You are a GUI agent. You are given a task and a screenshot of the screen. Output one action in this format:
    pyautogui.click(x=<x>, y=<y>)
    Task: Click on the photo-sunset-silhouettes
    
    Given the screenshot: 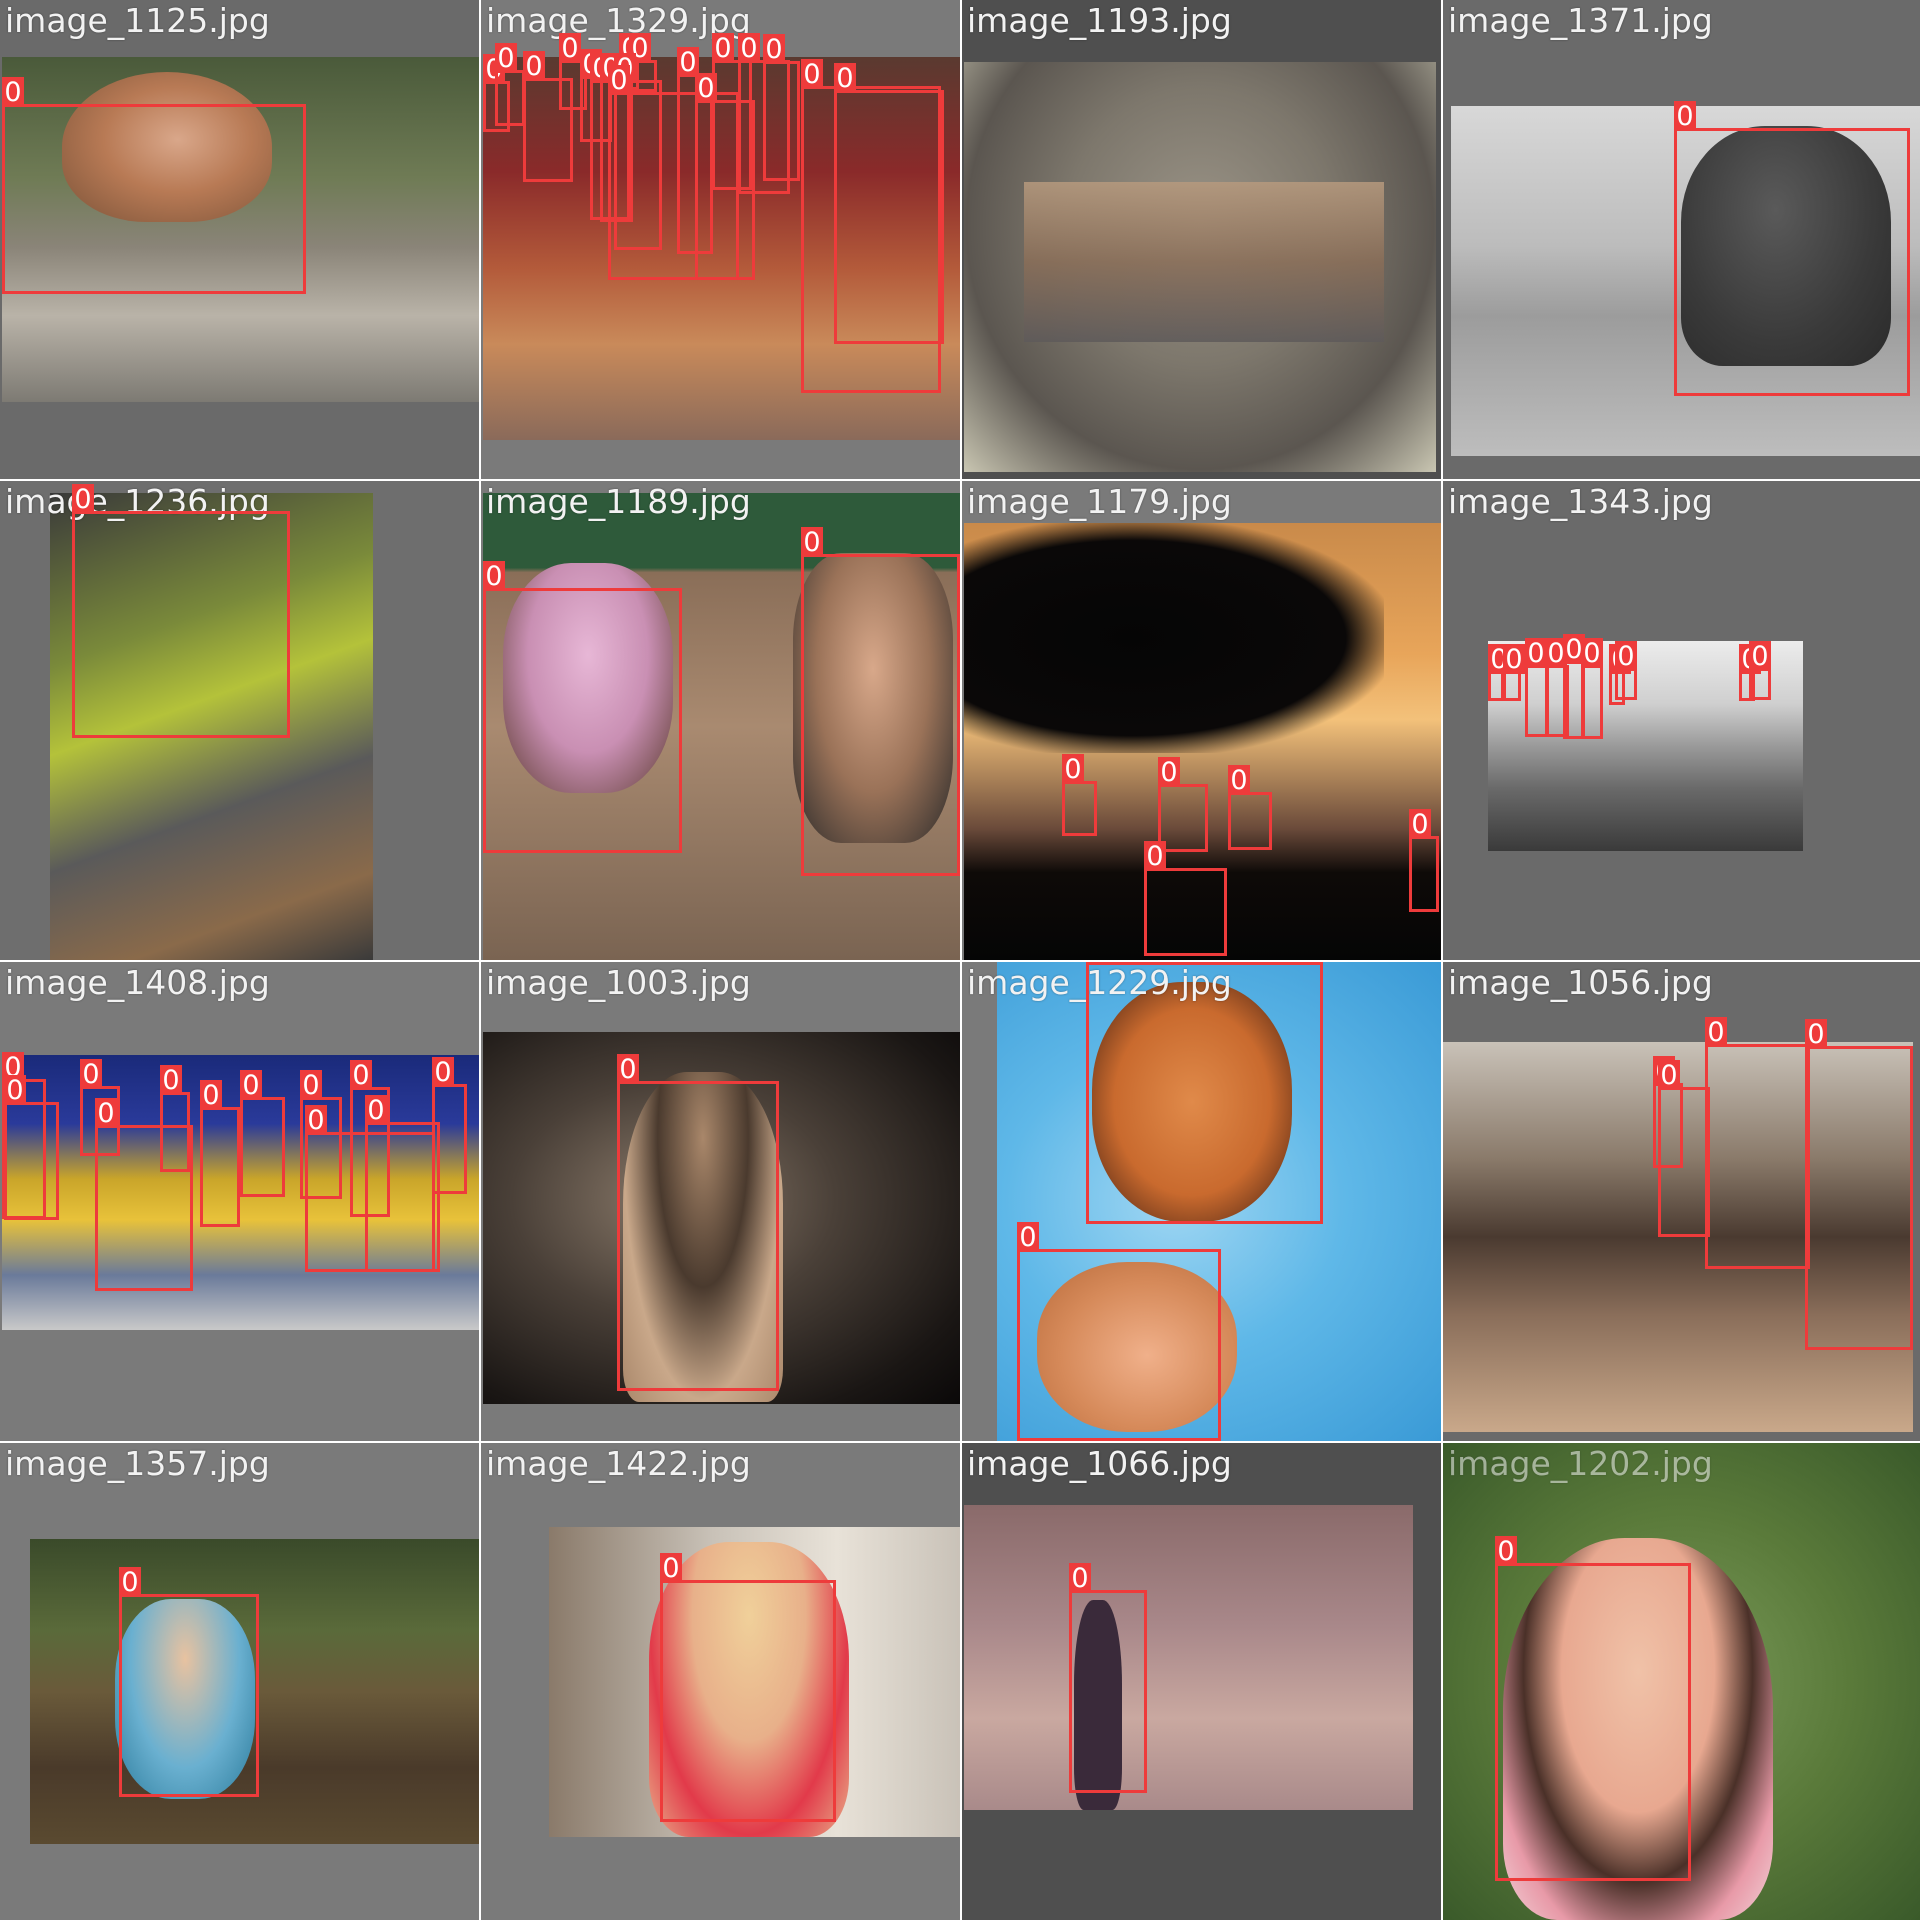 What is the action you would take?
    pyautogui.click(x=1202, y=741)
    